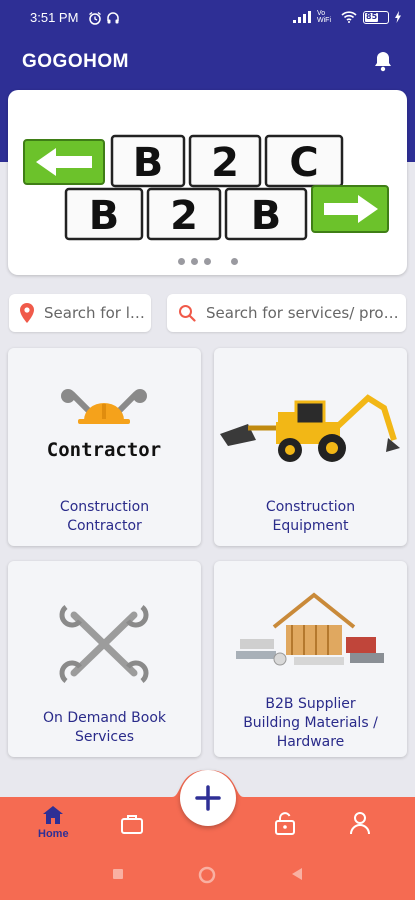  I want to click on battery-icon: 85, so click(376, 17).